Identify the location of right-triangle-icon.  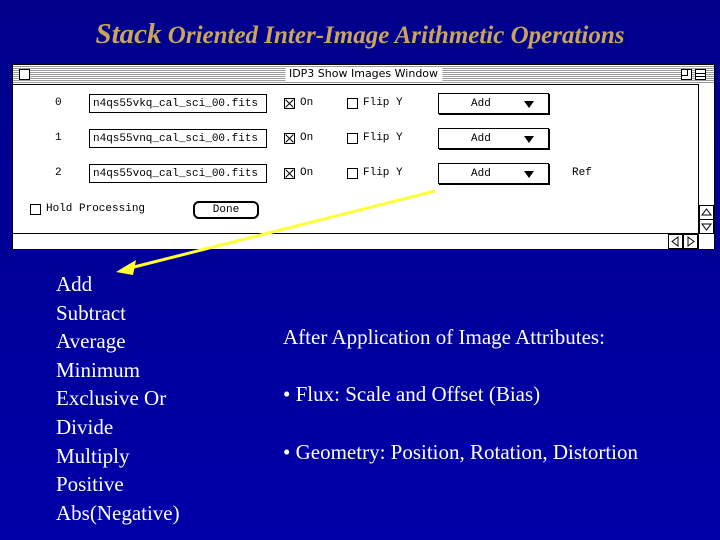
(691, 241).